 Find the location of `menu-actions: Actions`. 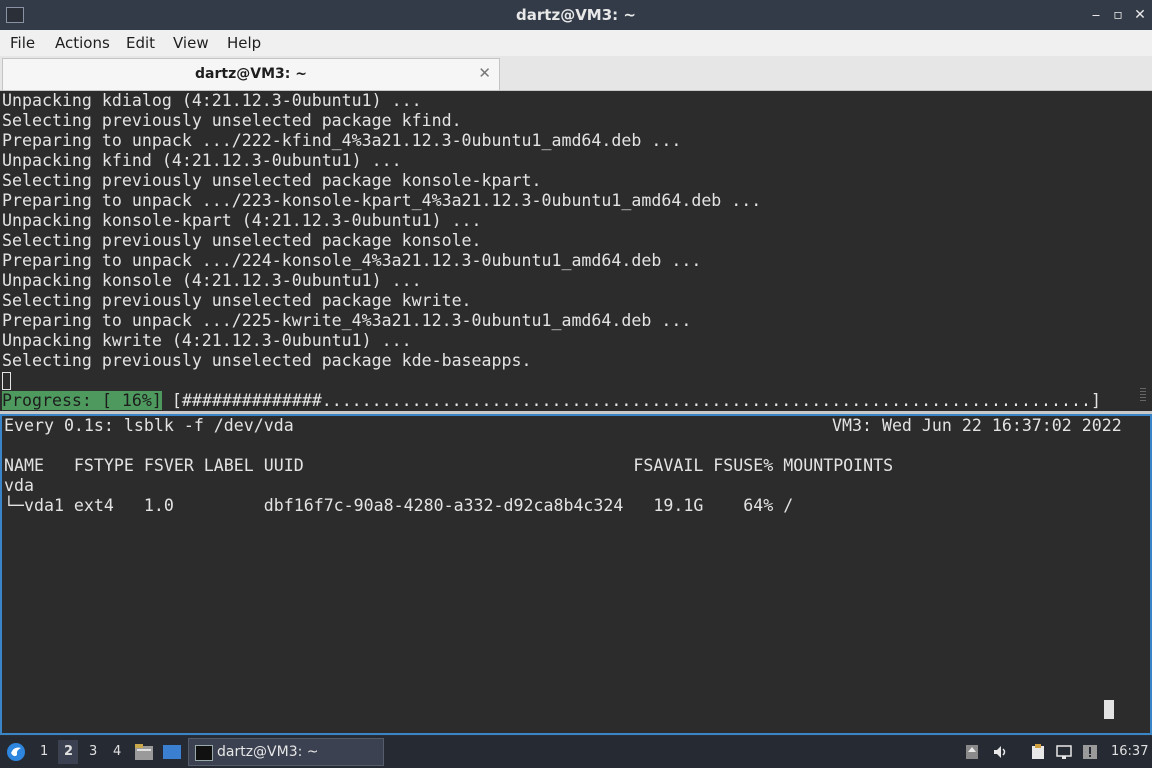

menu-actions: Actions is located at coordinates (82, 43).